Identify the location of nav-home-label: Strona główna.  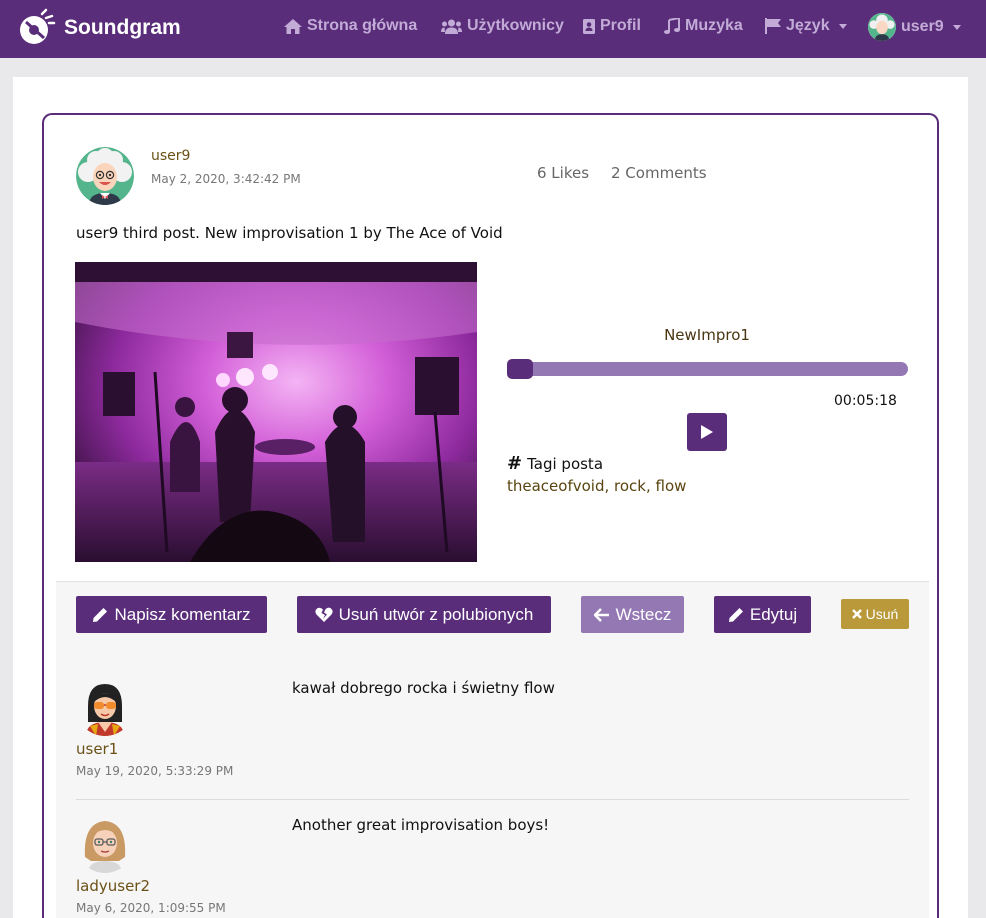
(362, 25).